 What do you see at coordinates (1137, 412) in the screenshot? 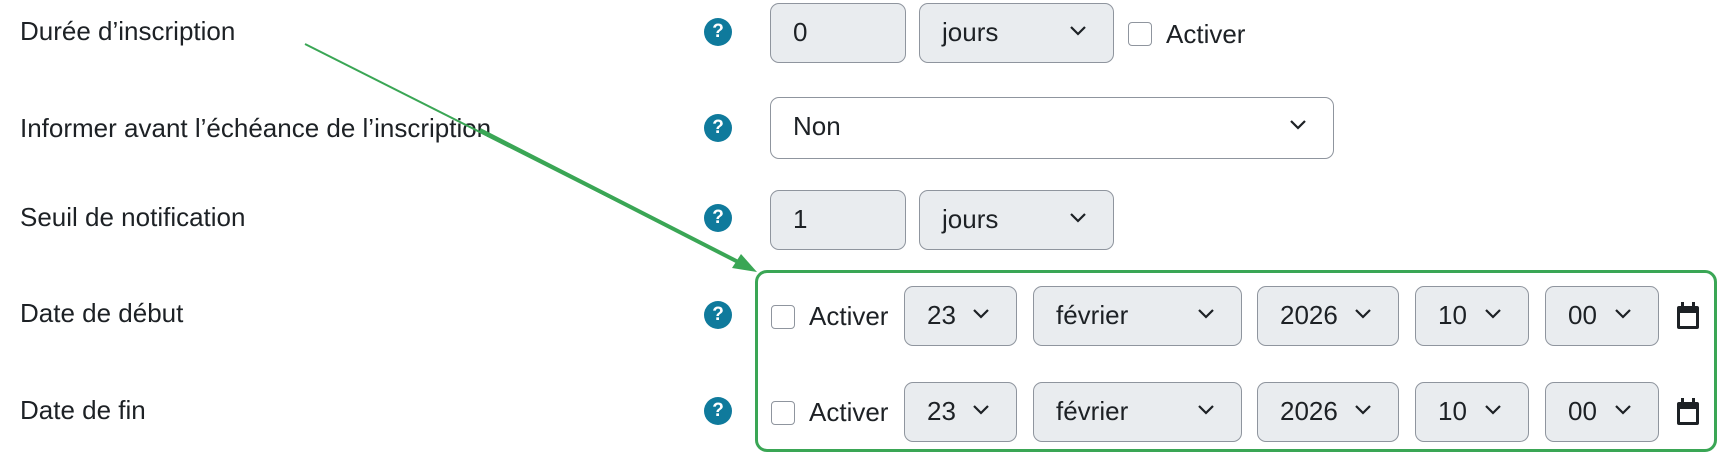
I see `date-fin-month-select: février` at bounding box center [1137, 412].